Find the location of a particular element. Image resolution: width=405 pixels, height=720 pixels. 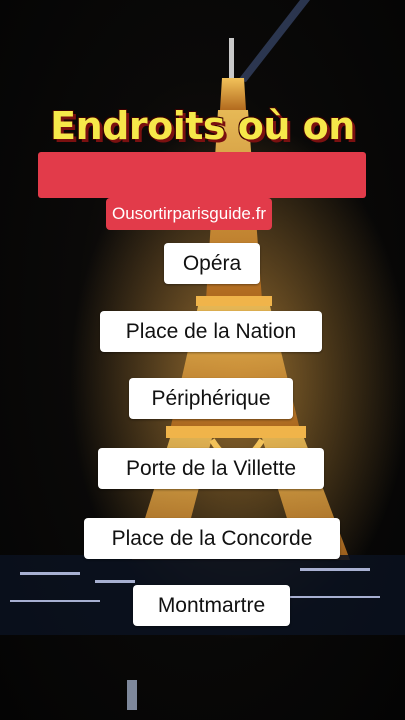

place-label-peripherique: Périphérique is located at coordinates (211, 398).